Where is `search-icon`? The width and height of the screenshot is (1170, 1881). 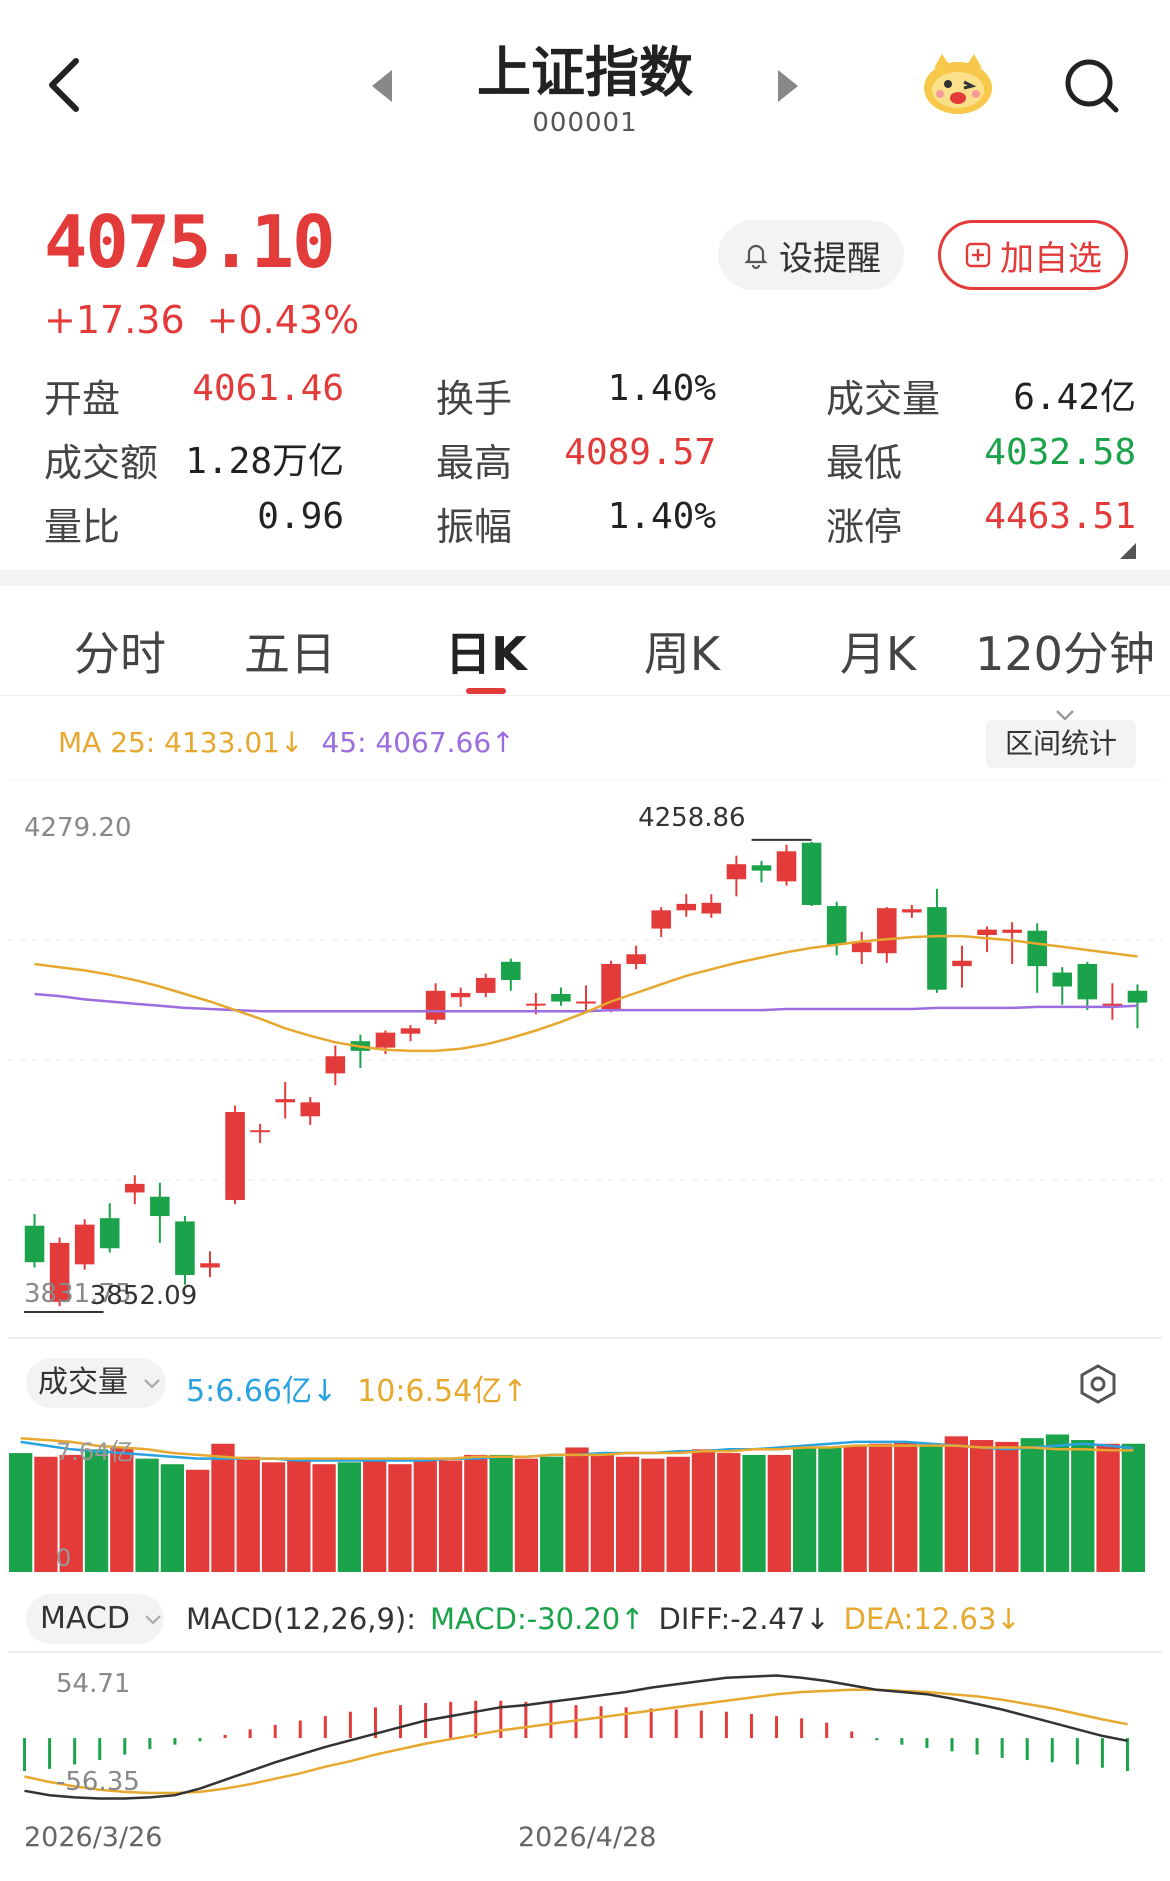
search-icon is located at coordinates (1092, 86).